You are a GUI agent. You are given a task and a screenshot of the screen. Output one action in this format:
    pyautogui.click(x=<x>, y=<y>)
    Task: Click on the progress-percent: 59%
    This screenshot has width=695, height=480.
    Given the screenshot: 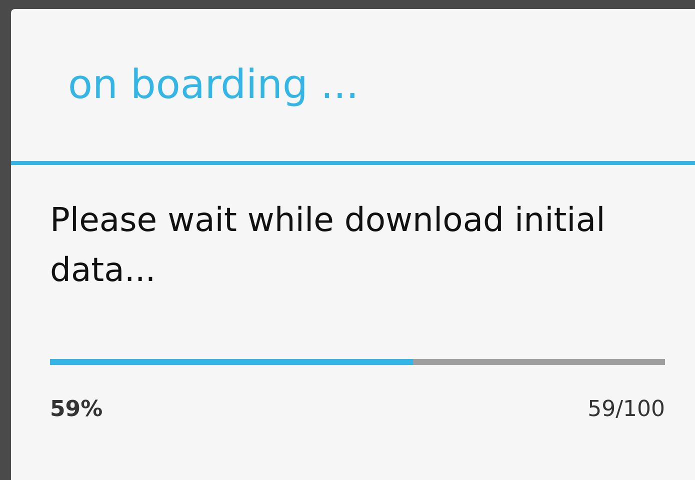 What is the action you would take?
    pyautogui.click(x=76, y=410)
    